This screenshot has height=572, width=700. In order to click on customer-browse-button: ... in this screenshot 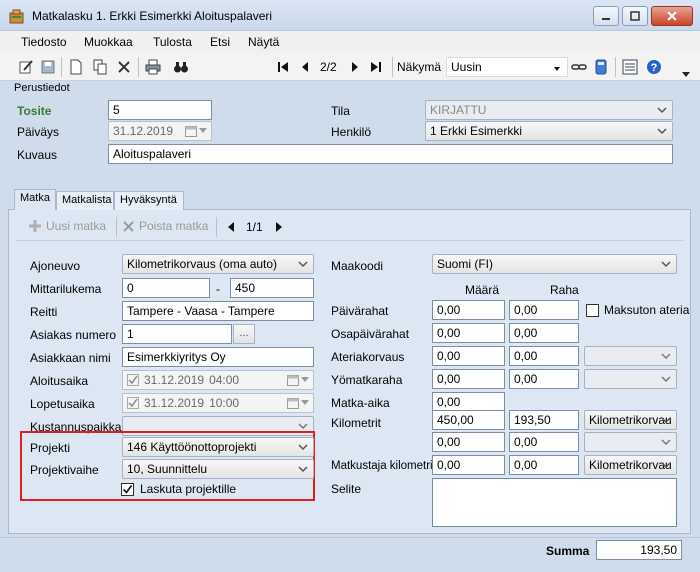, I will do `click(244, 334)`.